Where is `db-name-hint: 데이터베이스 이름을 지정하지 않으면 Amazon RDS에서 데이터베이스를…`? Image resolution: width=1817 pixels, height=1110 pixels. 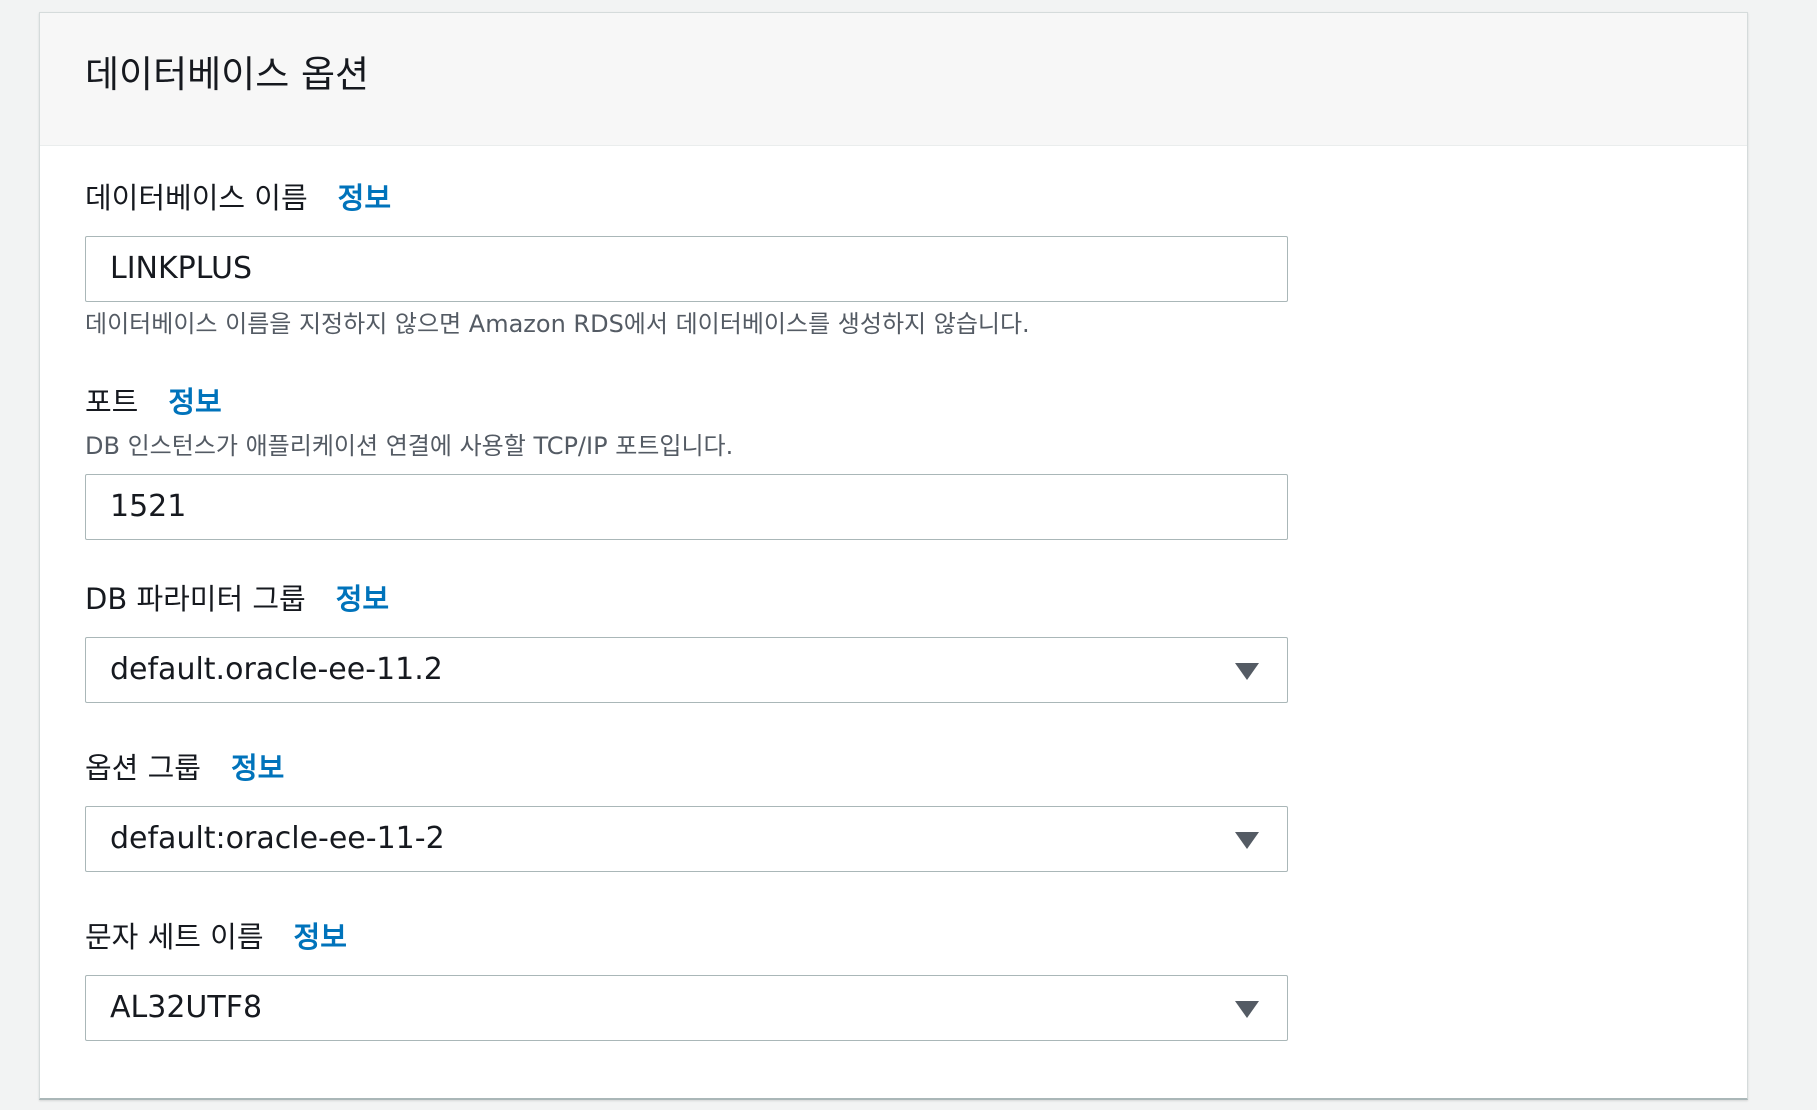
db-name-hint: 데이터베이스 이름을 지정하지 않으면 Amazon RDS에서 데이터베이스를… is located at coordinates (557, 324).